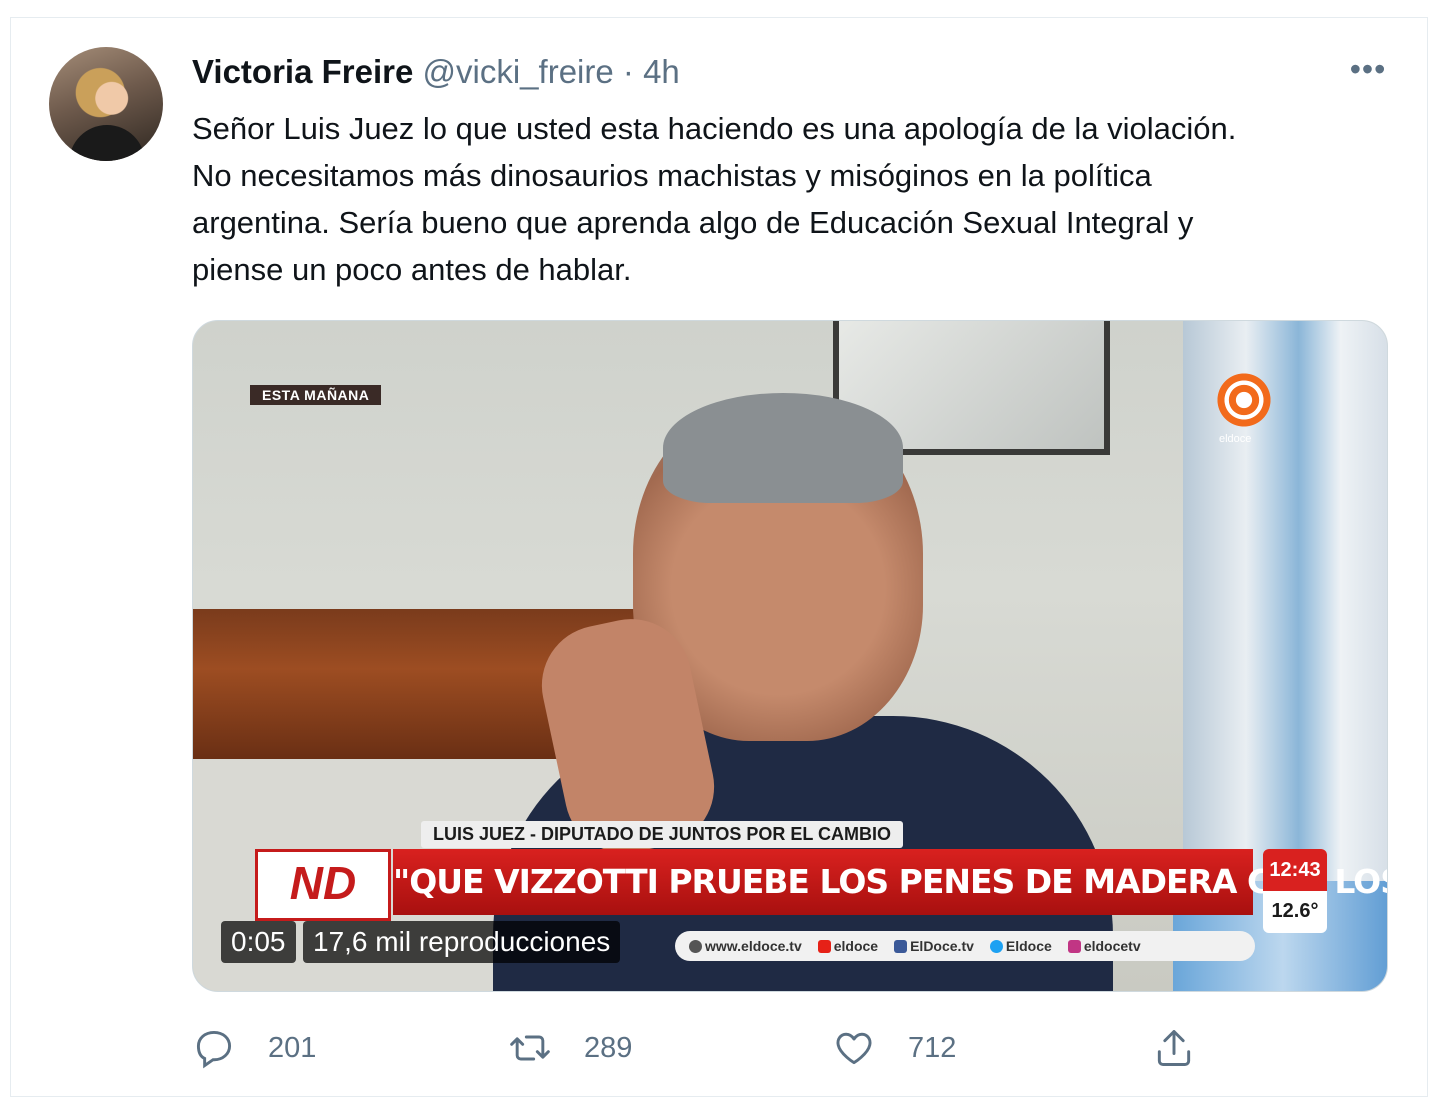  Describe the element at coordinates (824, 946) in the screenshot. I see `youtube-icon` at that location.